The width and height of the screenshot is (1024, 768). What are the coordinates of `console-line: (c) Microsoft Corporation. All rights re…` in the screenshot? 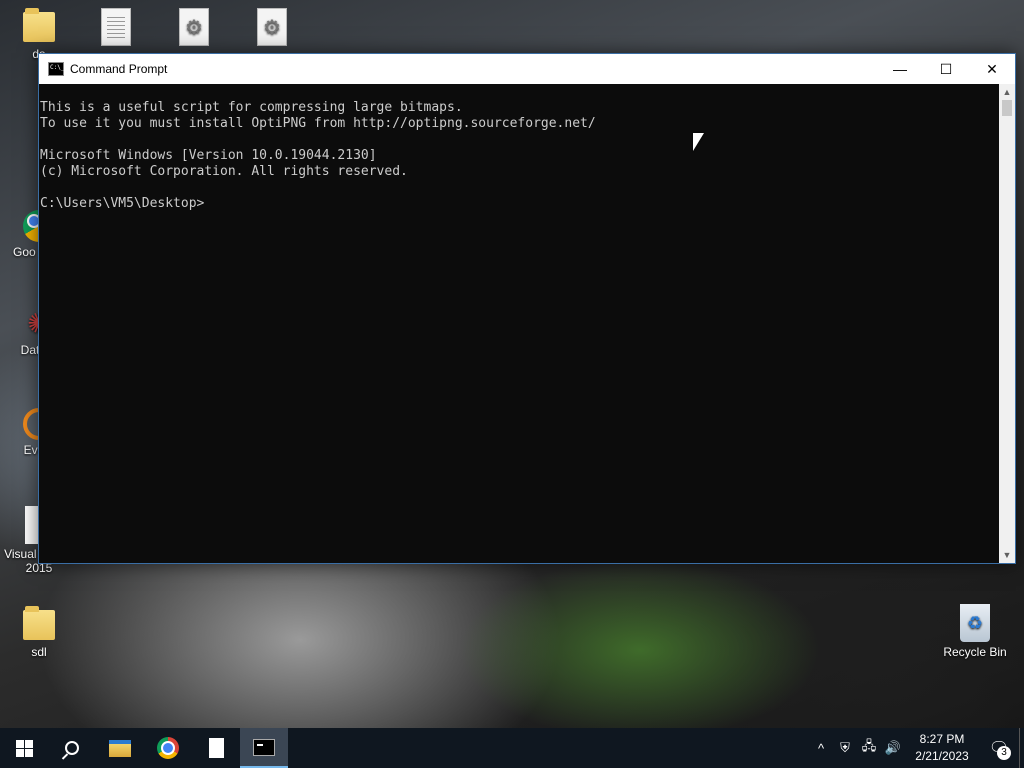 It's located at (224, 171).